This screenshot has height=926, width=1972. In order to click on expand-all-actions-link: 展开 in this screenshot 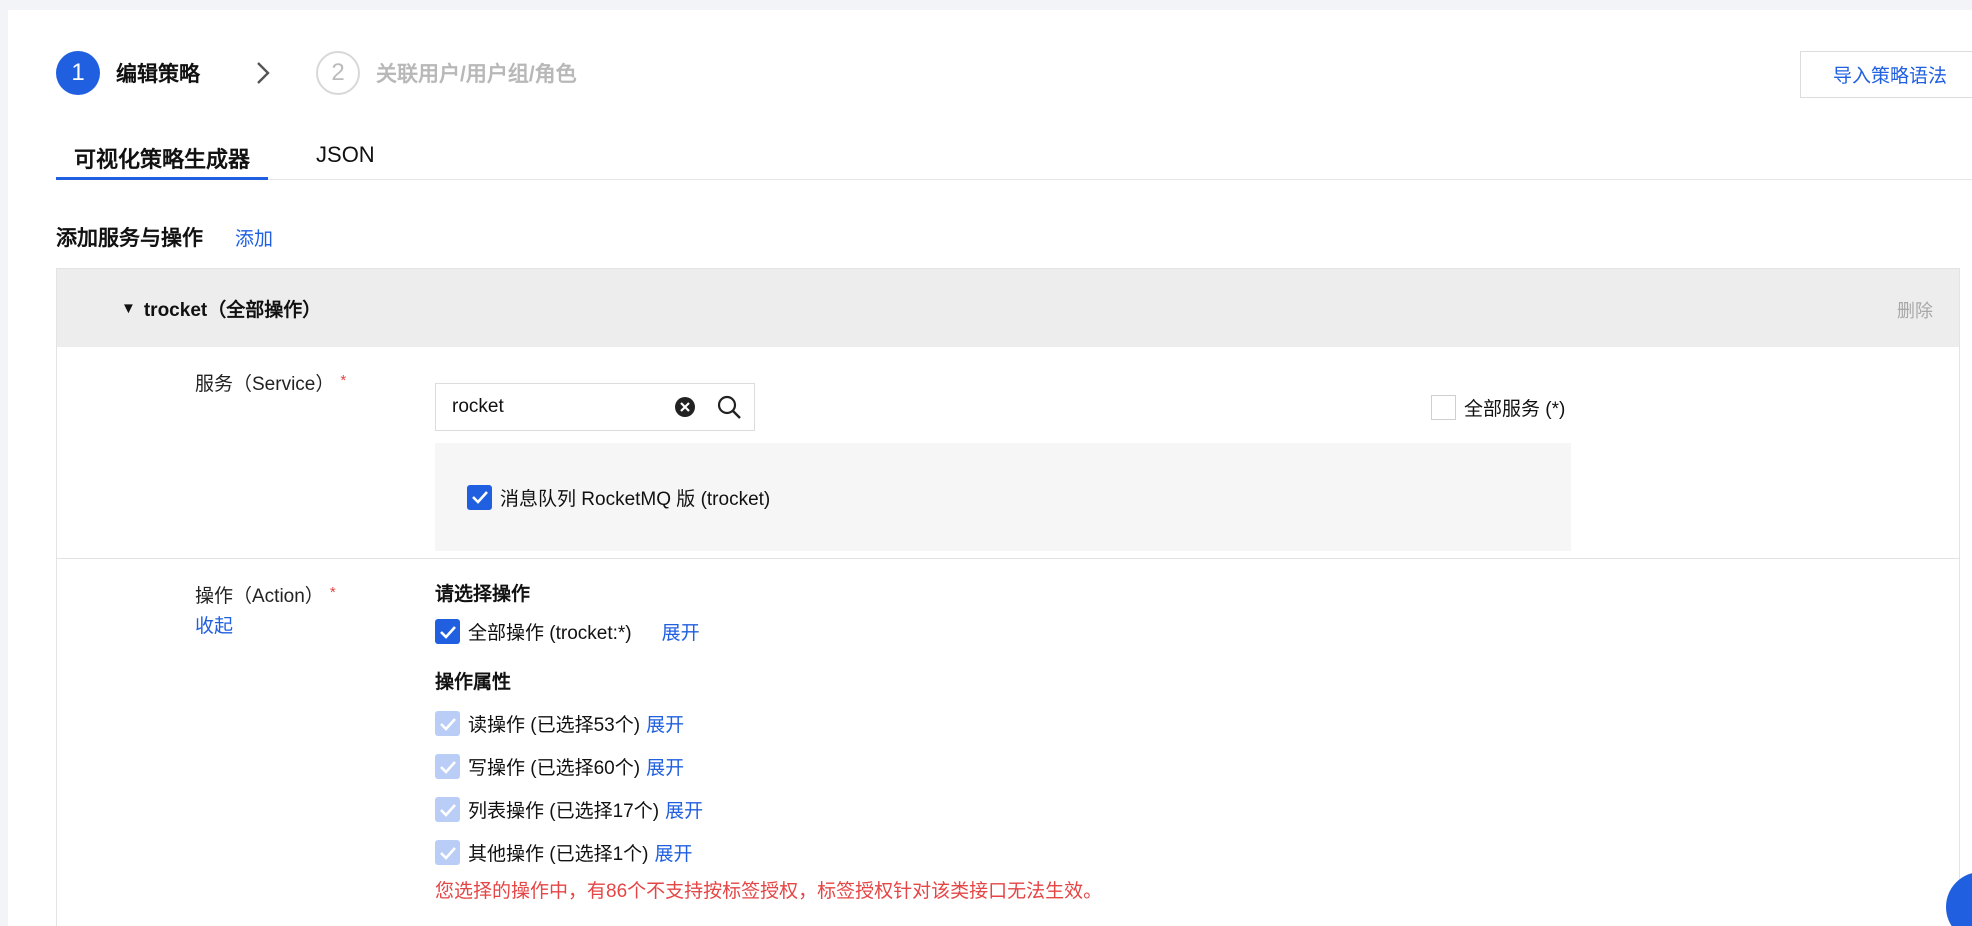, I will do `click(681, 631)`.